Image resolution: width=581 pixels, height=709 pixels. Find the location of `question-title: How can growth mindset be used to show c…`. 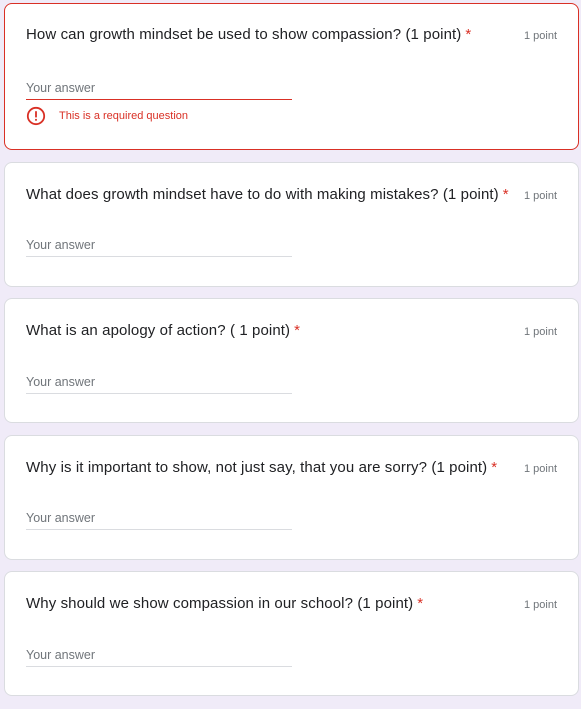

question-title: How can growth mindset be used to show c… is located at coordinates (249, 34).